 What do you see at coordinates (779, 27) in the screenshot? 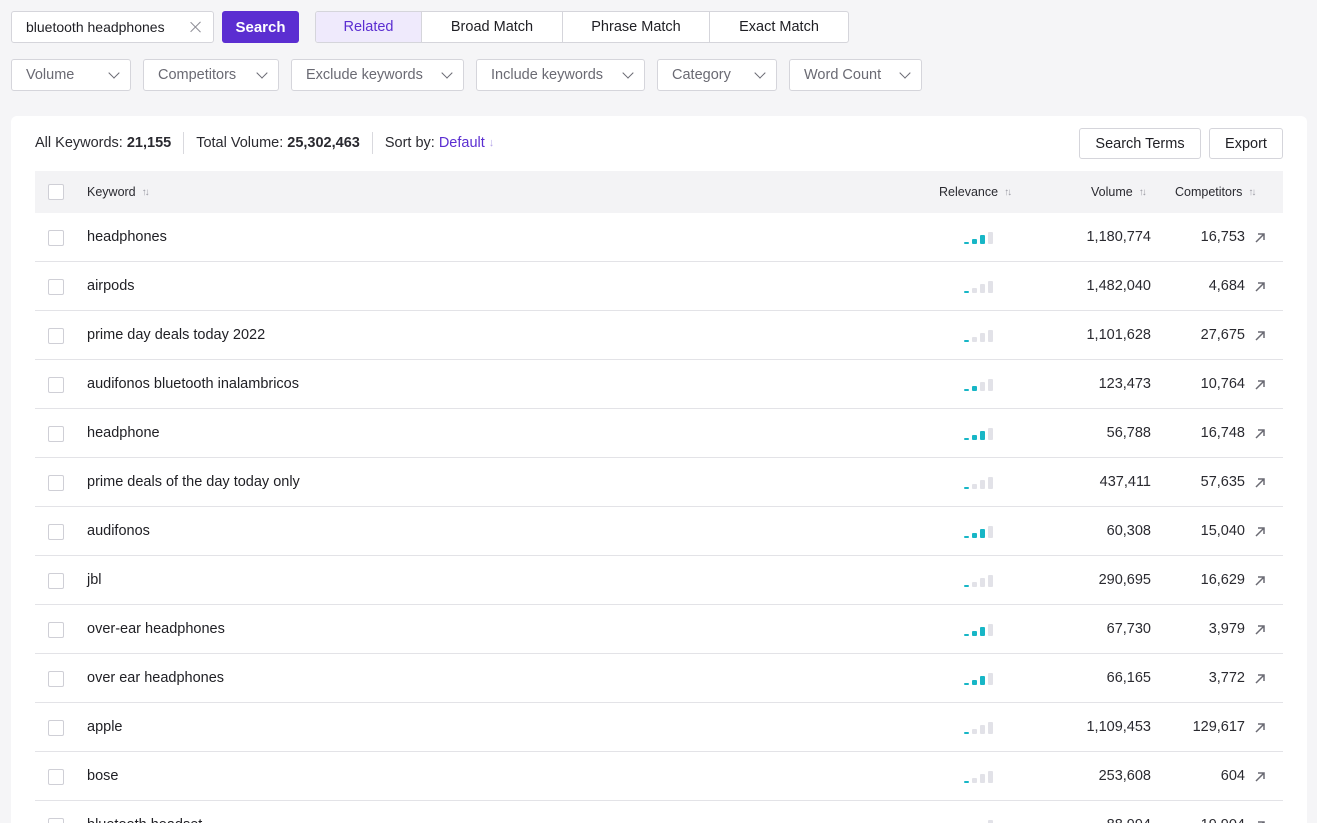
I see `tab-exact-match: Exact Match` at bounding box center [779, 27].